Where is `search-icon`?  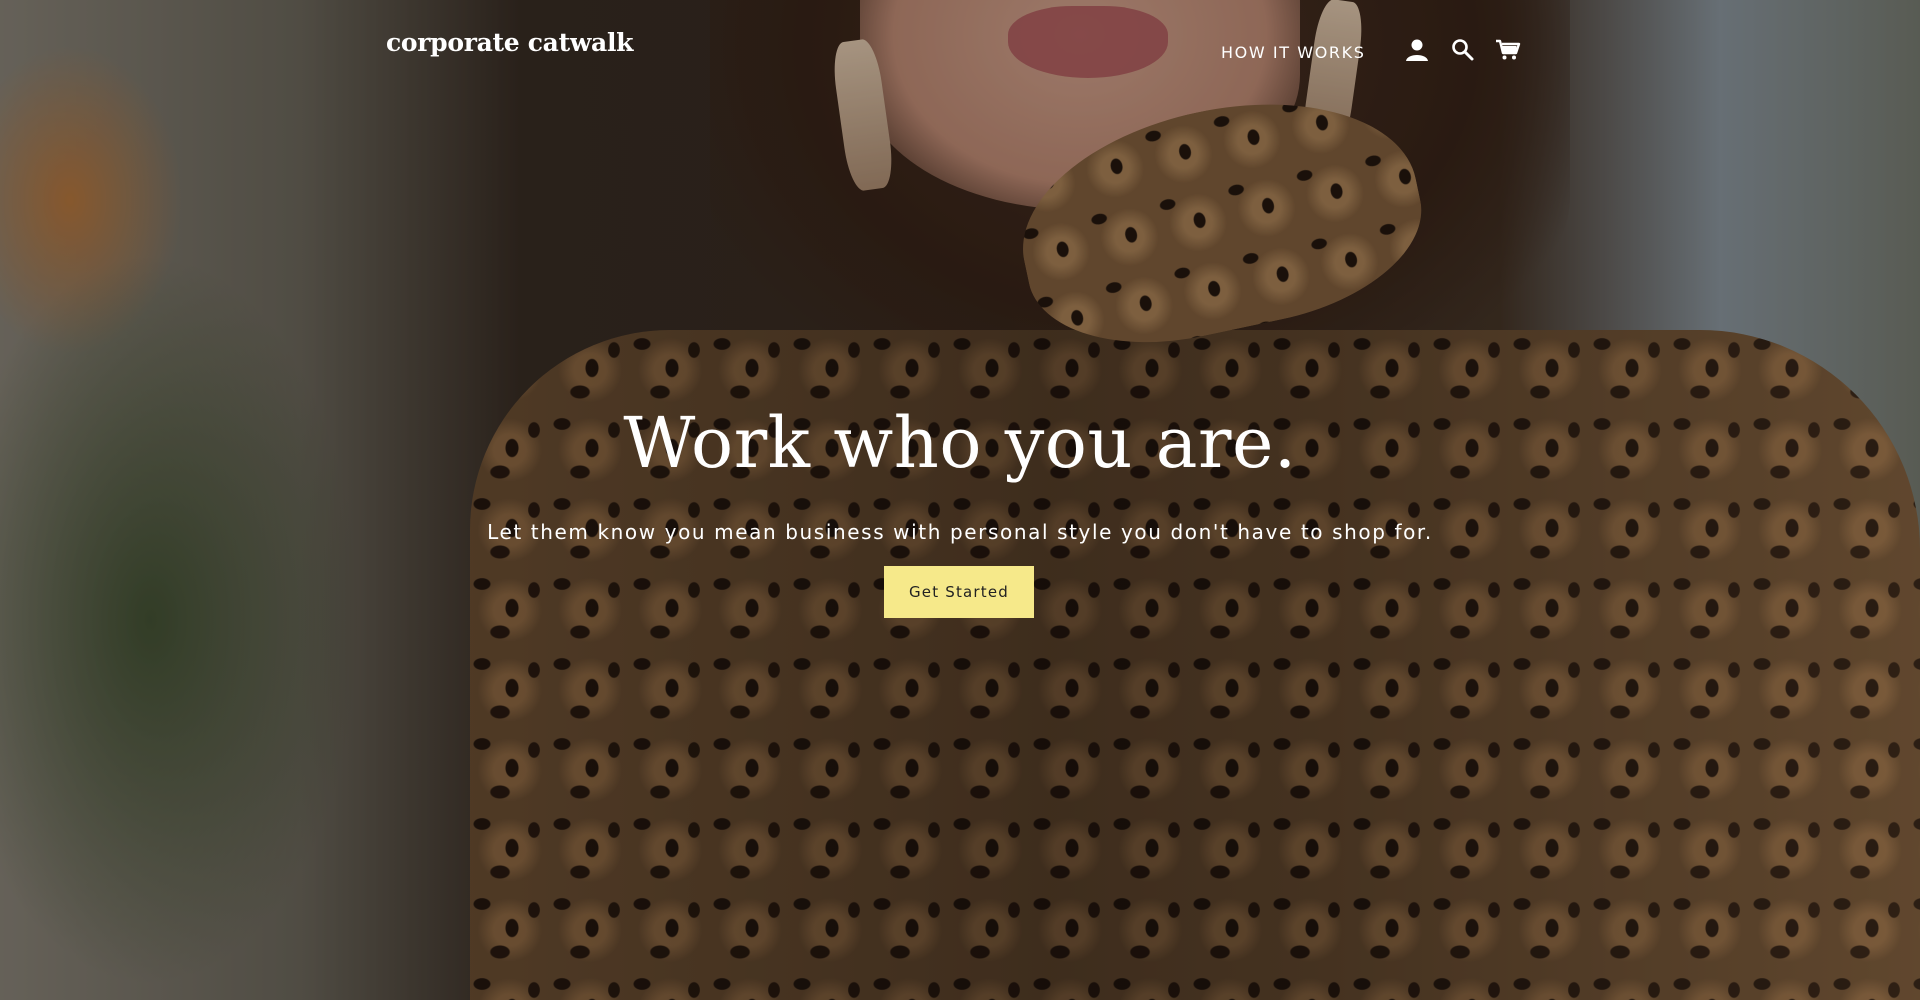
search-icon is located at coordinates (1463, 50).